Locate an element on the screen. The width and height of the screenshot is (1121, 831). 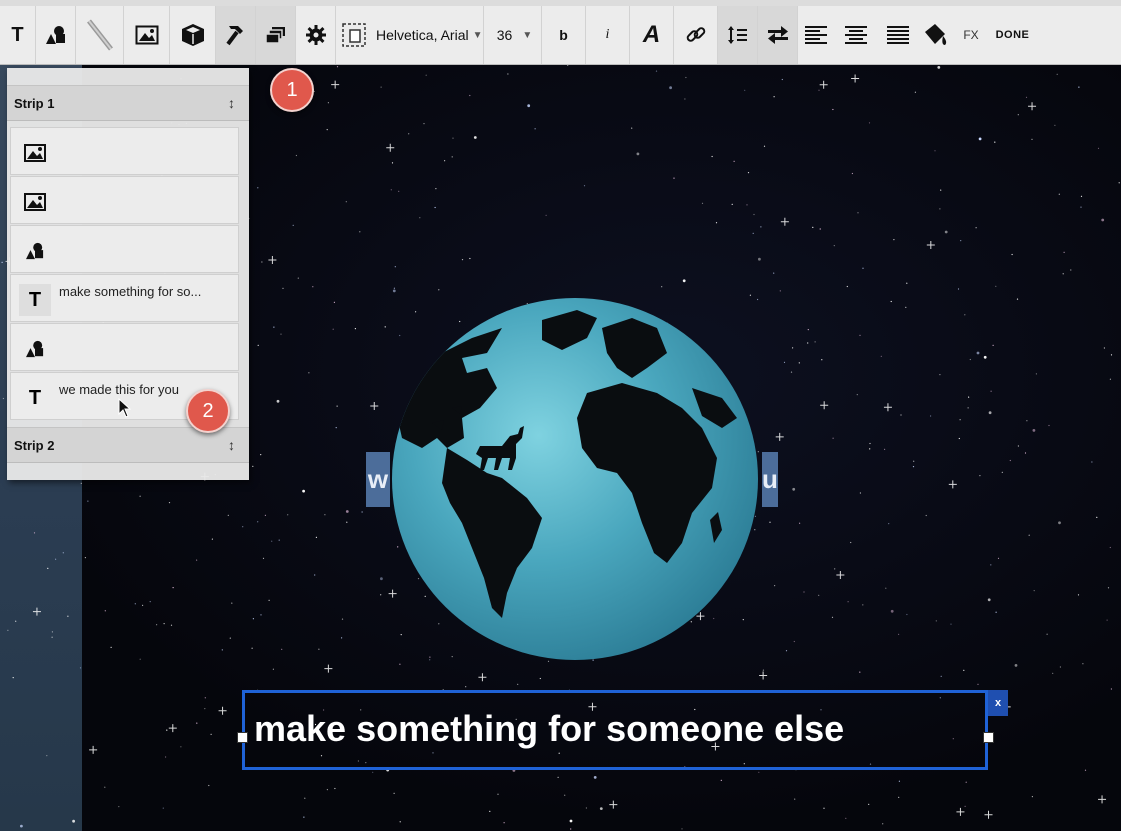
text-fragment: u is located at coordinates (770, 479).